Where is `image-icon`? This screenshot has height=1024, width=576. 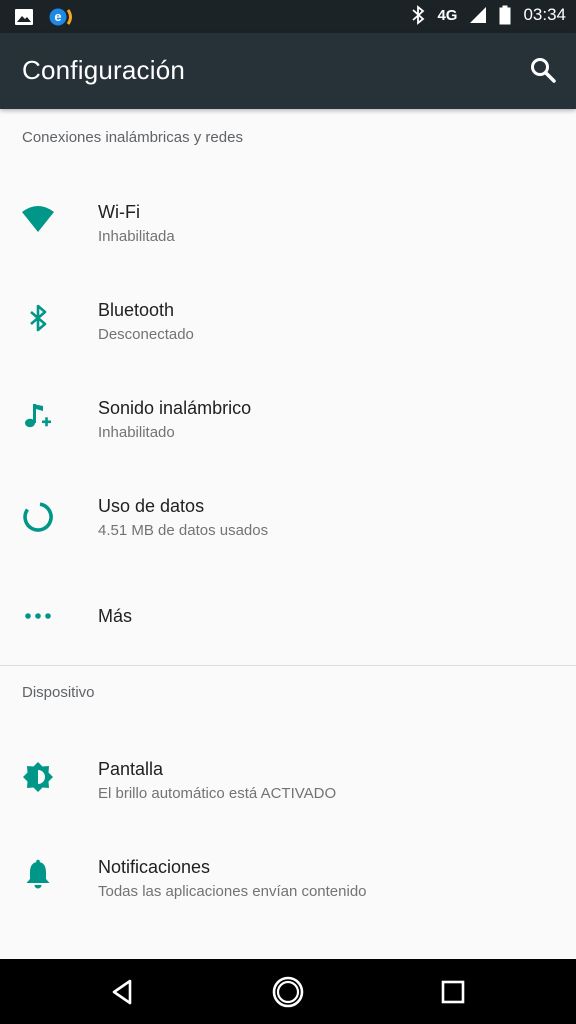
image-icon is located at coordinates (24, 17).